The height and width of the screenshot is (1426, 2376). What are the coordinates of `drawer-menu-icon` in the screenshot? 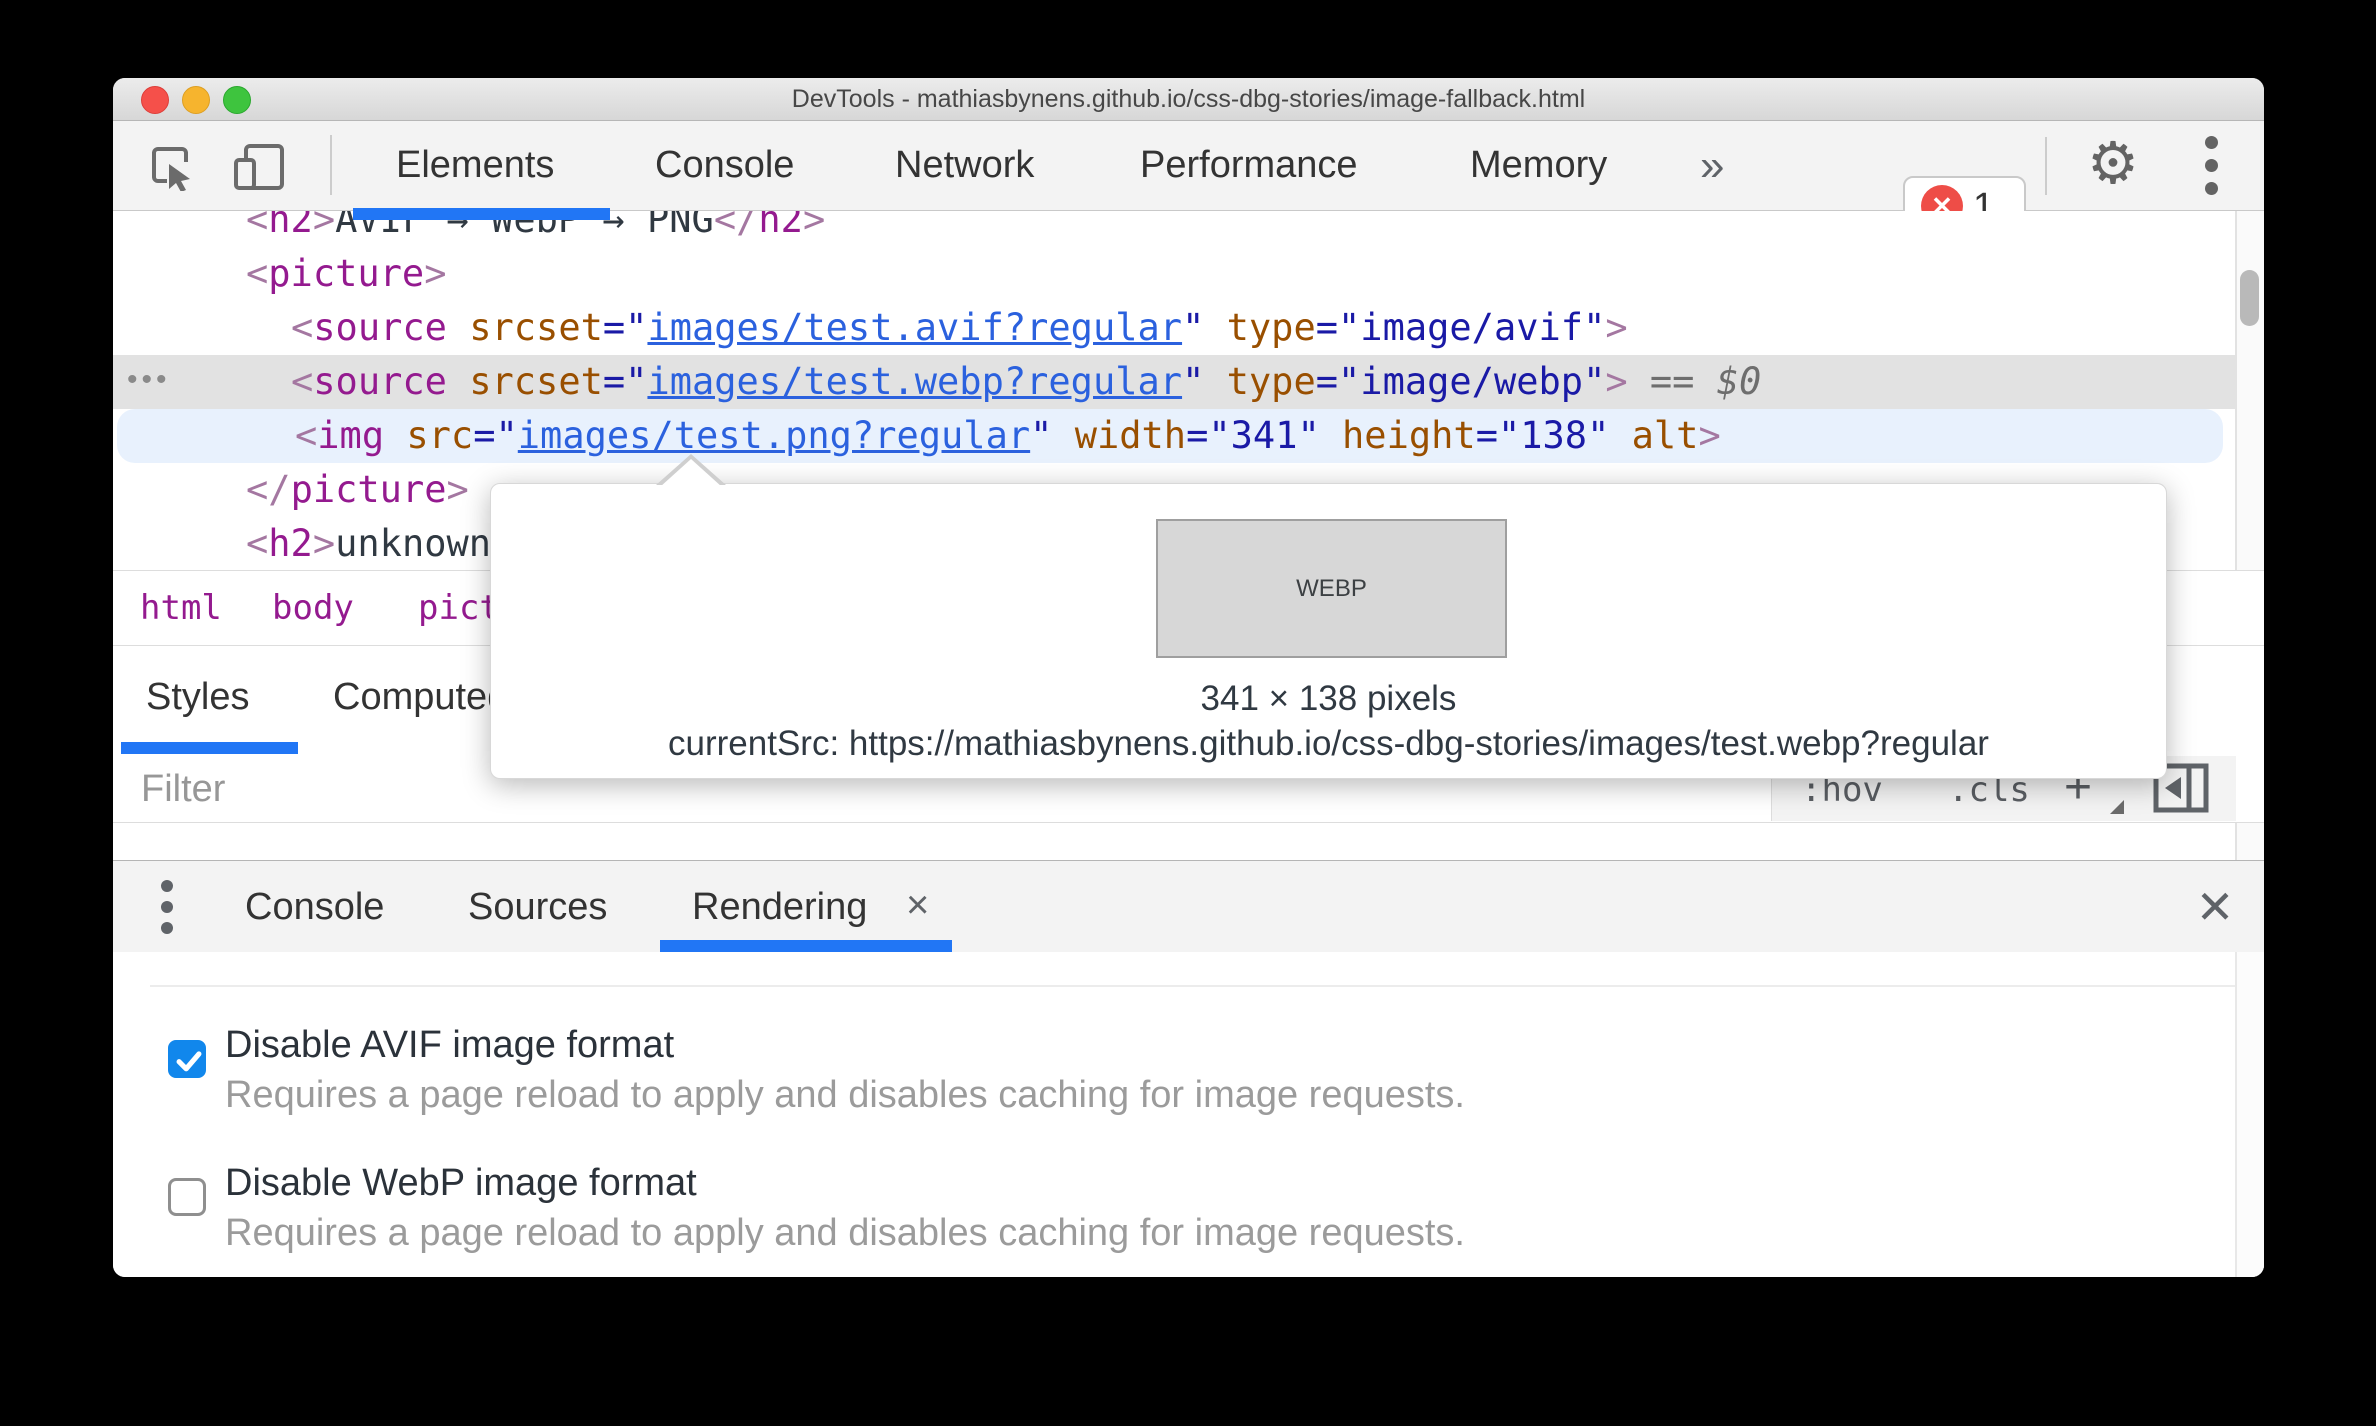 It's located at (167, 907).